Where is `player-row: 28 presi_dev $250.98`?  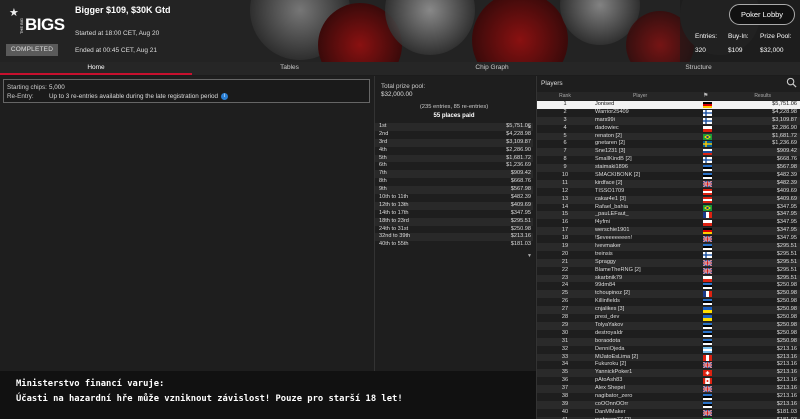
player-row: 28 presi_dev $250.98 is located at coordinates (668, 318).